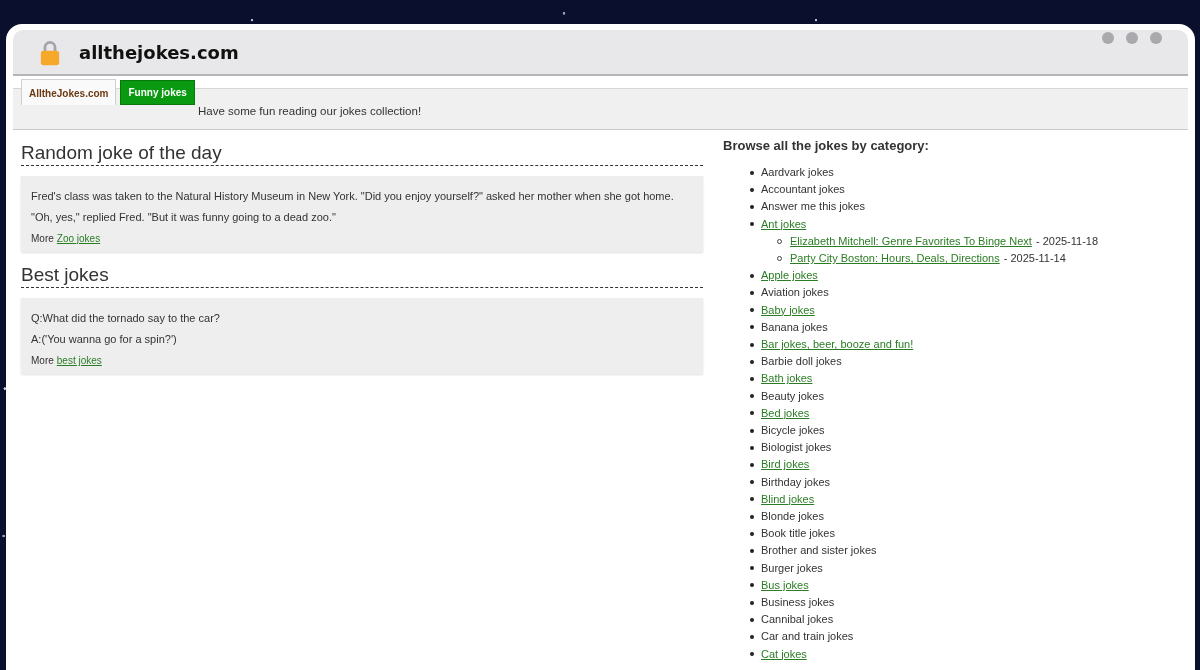 The width and height of the screenshot is (1200, 670). What do you see at coordinates (826, 145) in the screenshot?
I see `category-heading: Browse all the jokes by category:` at bounding box center [826, 145].